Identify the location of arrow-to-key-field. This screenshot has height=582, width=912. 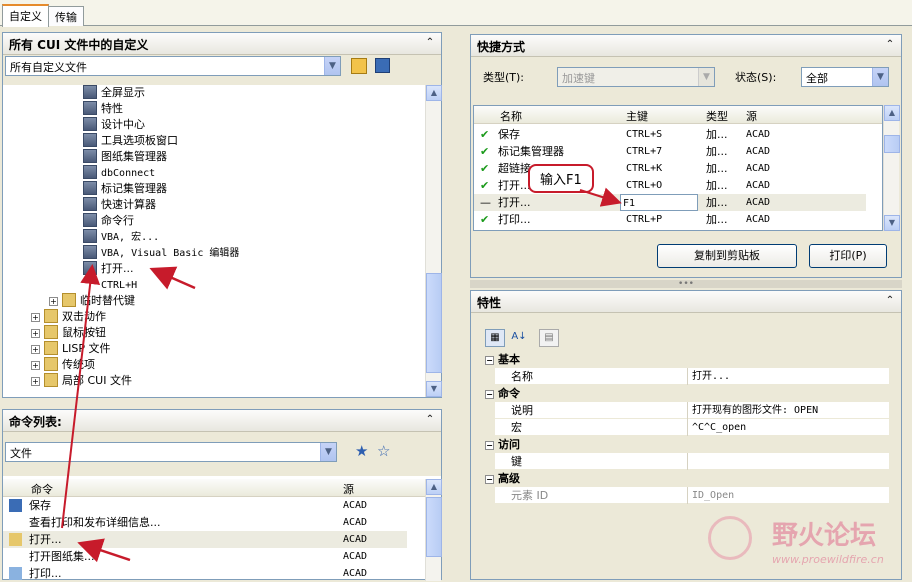
(600, 197).